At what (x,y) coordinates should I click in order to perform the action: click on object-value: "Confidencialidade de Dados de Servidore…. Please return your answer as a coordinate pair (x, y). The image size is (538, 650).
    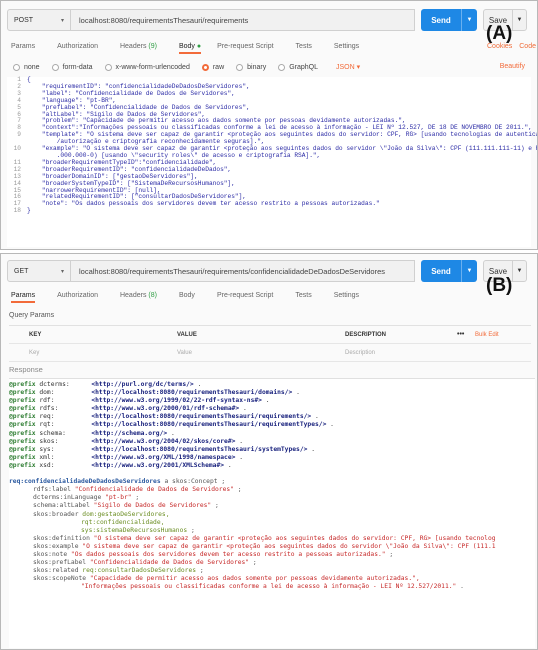
    Looking at the image, I should click on (169, 563).